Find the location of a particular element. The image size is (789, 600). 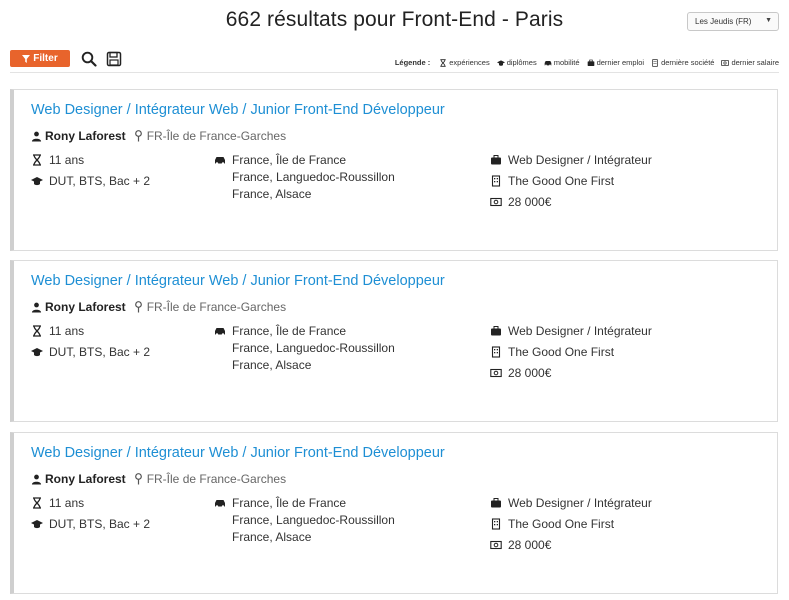

legend-item-last-salary: dernier salaire is located at coordinates (750, 62).